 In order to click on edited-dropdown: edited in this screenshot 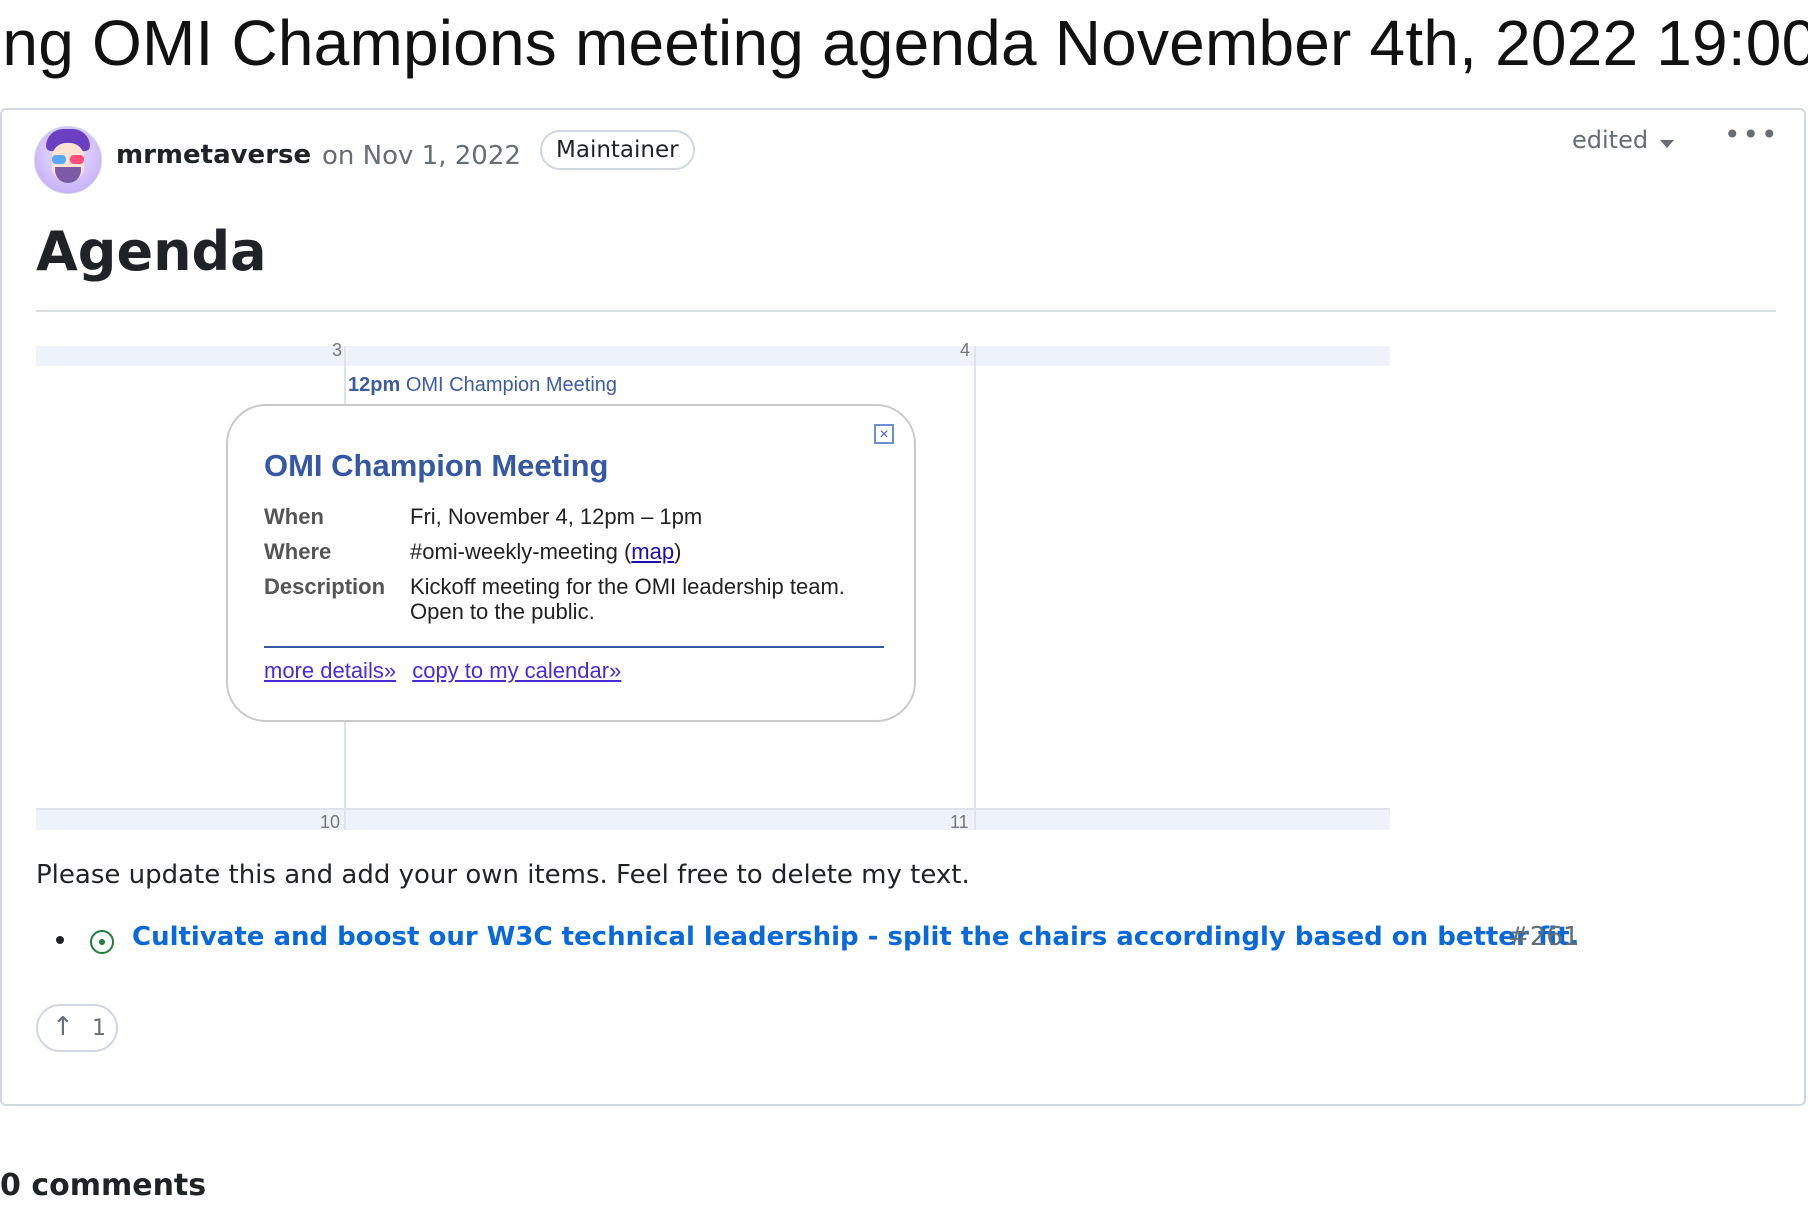, I will do `click(1610, 140)`.